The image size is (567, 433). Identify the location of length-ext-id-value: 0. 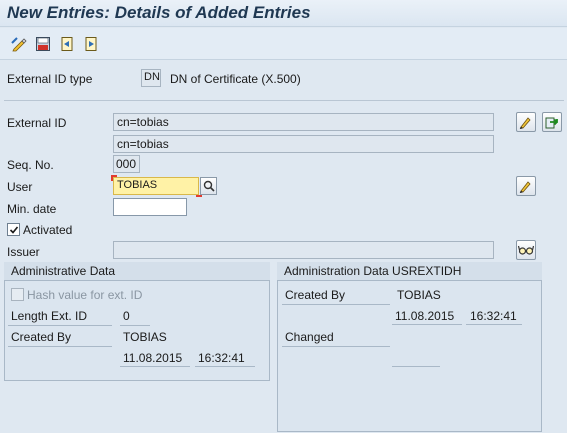
(126, 316).